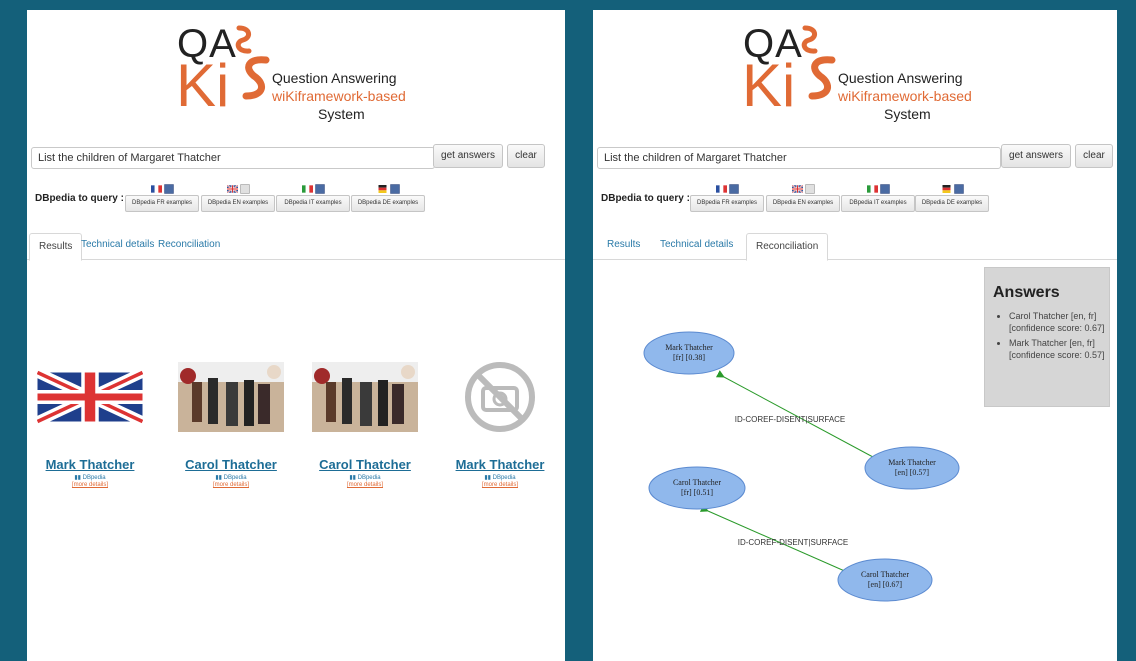 The width and height of the screenshot is (1136, 661). I want to click on lang-it: DBpedia IT examples, so click(313, 199).